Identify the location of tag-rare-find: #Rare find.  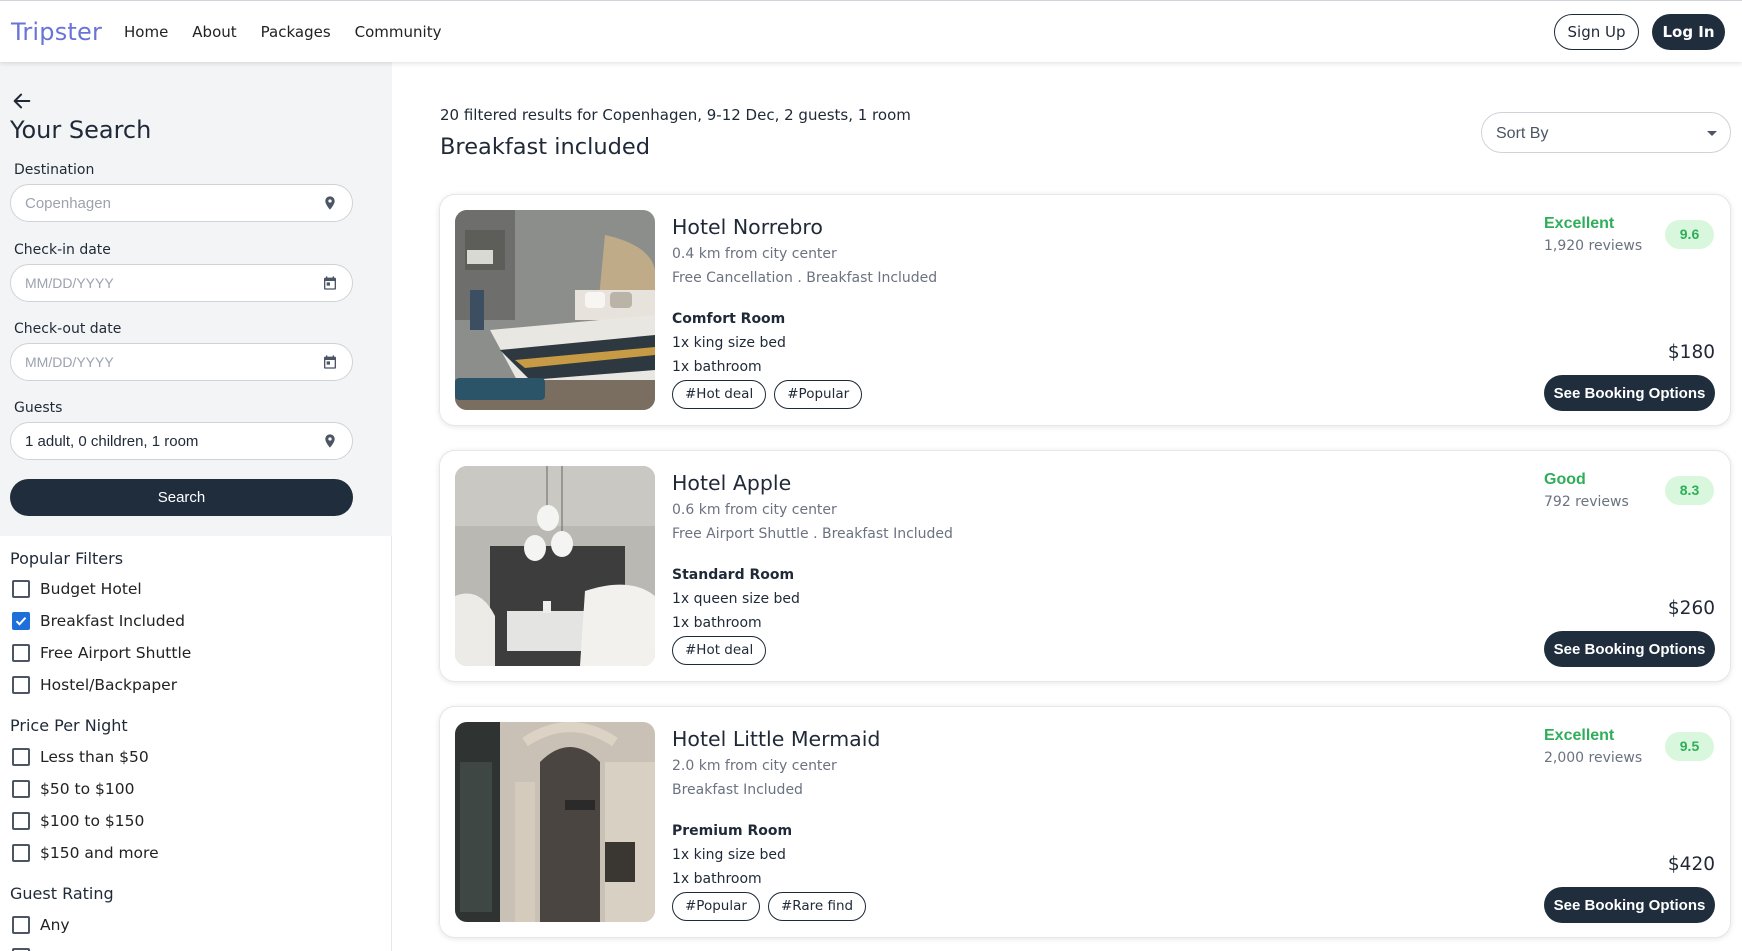
(817, 906).